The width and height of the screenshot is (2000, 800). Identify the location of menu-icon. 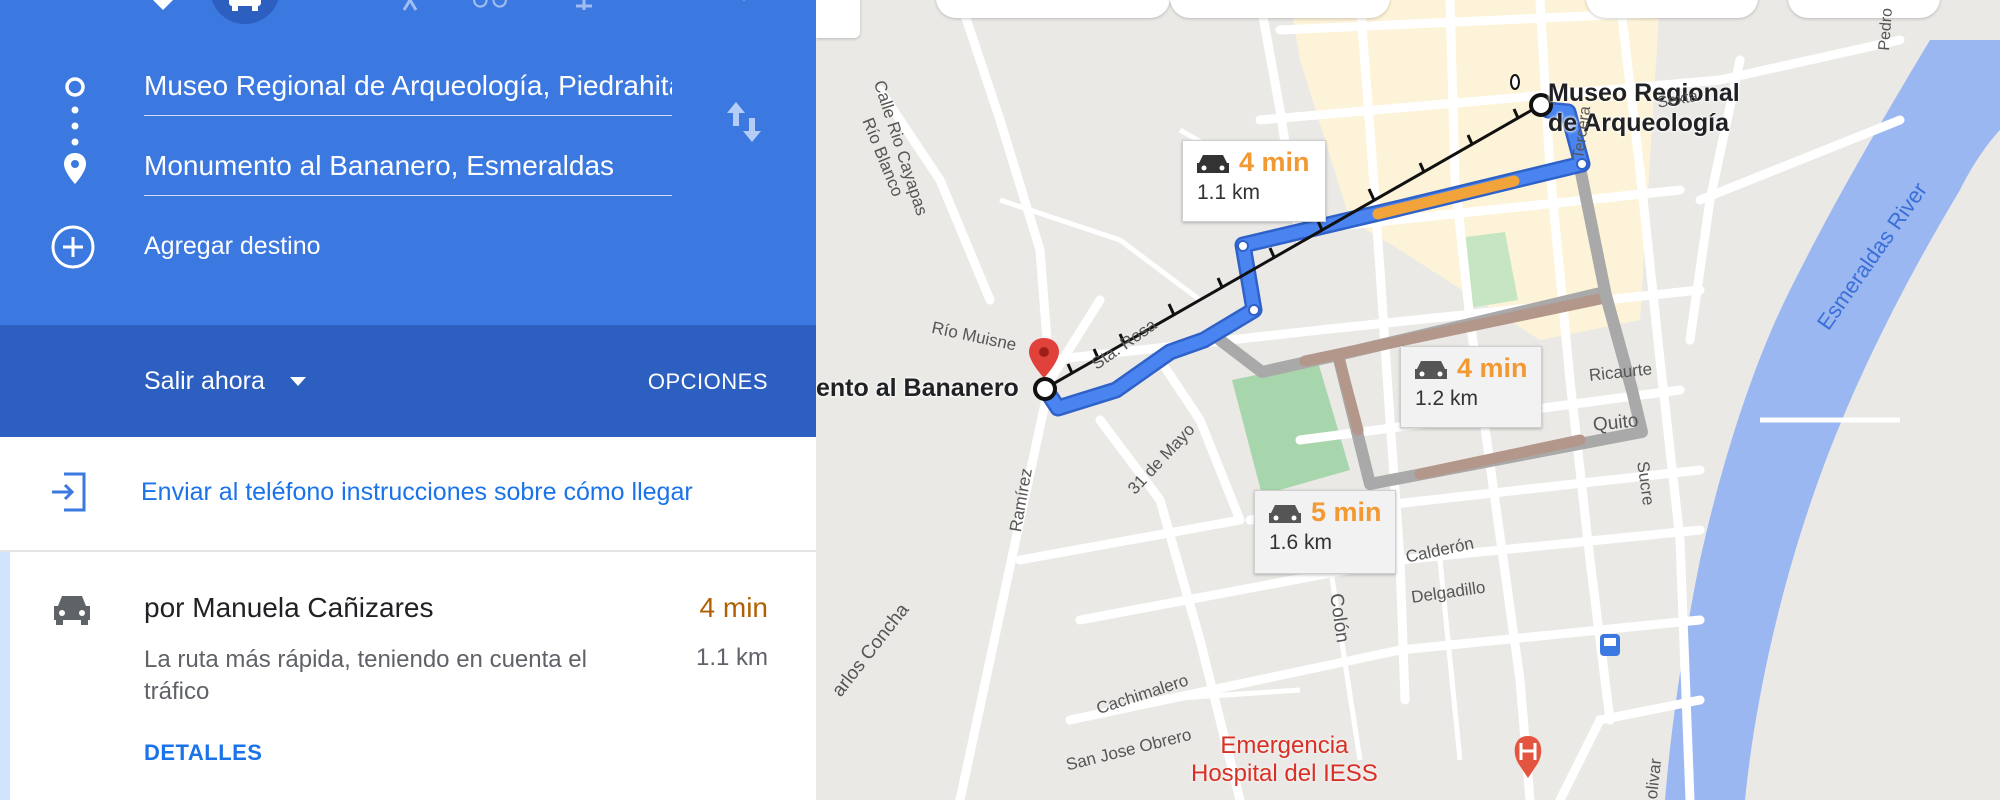
(70, 8).